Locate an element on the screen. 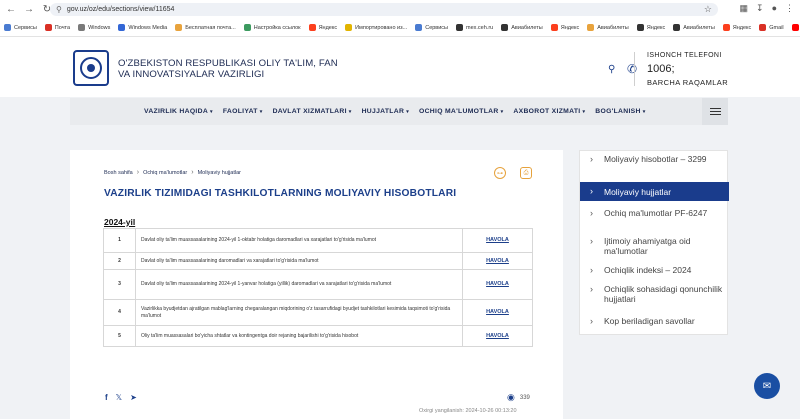 Image resolution: width=800 pixels, height=419 pixels. accessibility-icon: ⊶ is located at coordinates (500, 173).